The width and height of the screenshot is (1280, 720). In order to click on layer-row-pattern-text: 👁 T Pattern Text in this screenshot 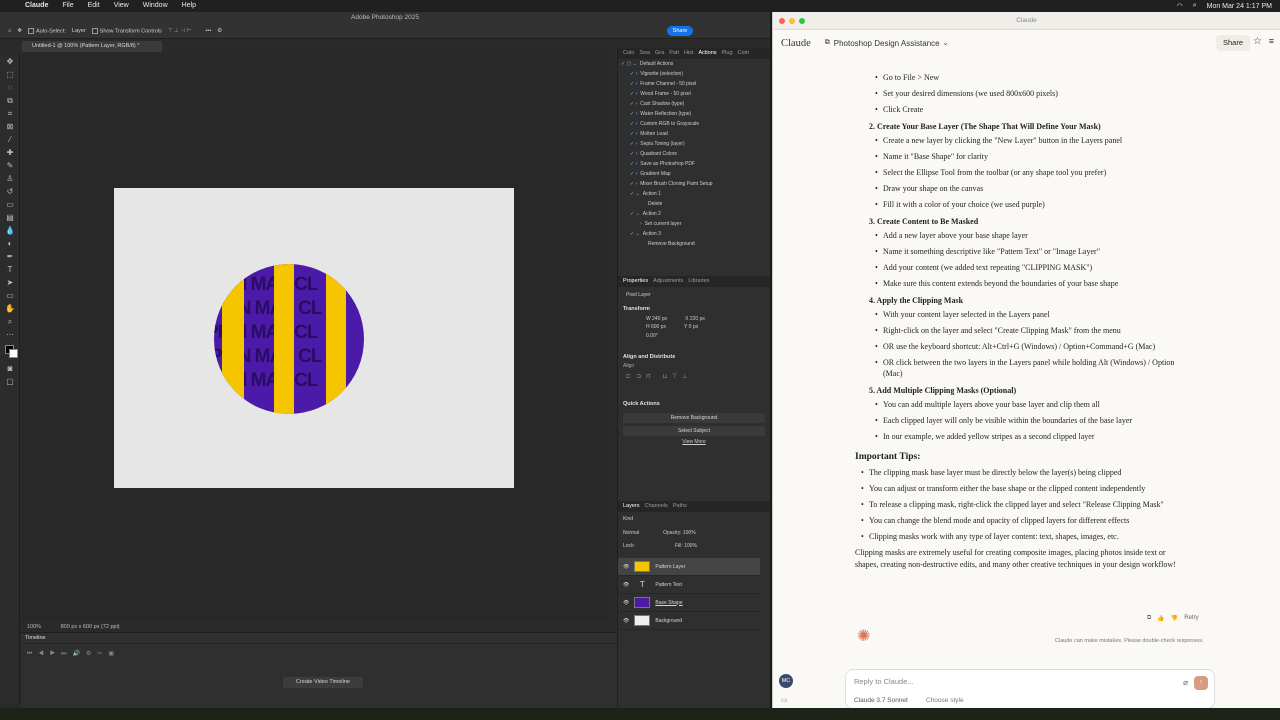, I will do `click(689, 585)`.